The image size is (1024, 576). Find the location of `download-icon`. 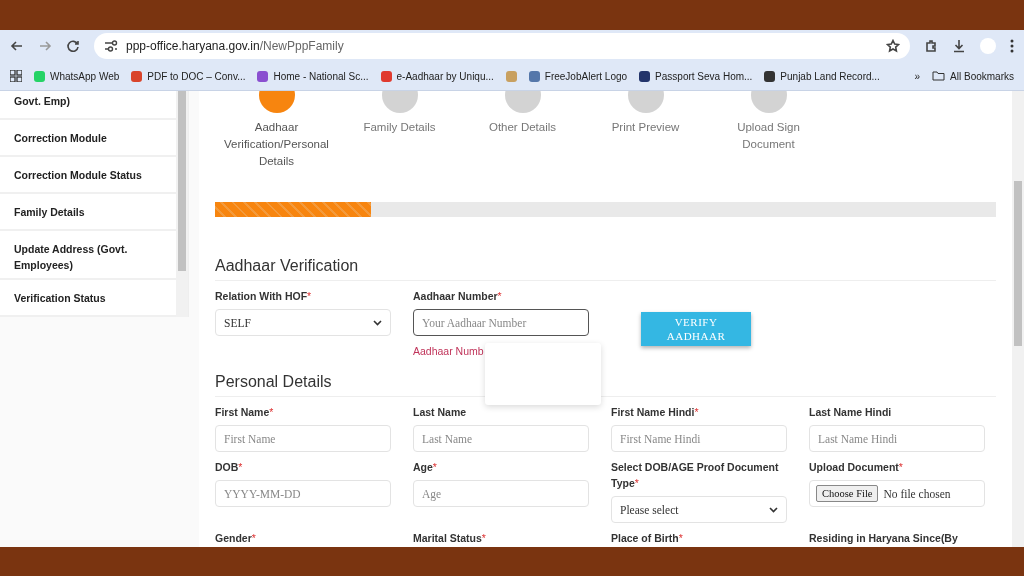

download-icon is located at coordinates (959, 46).